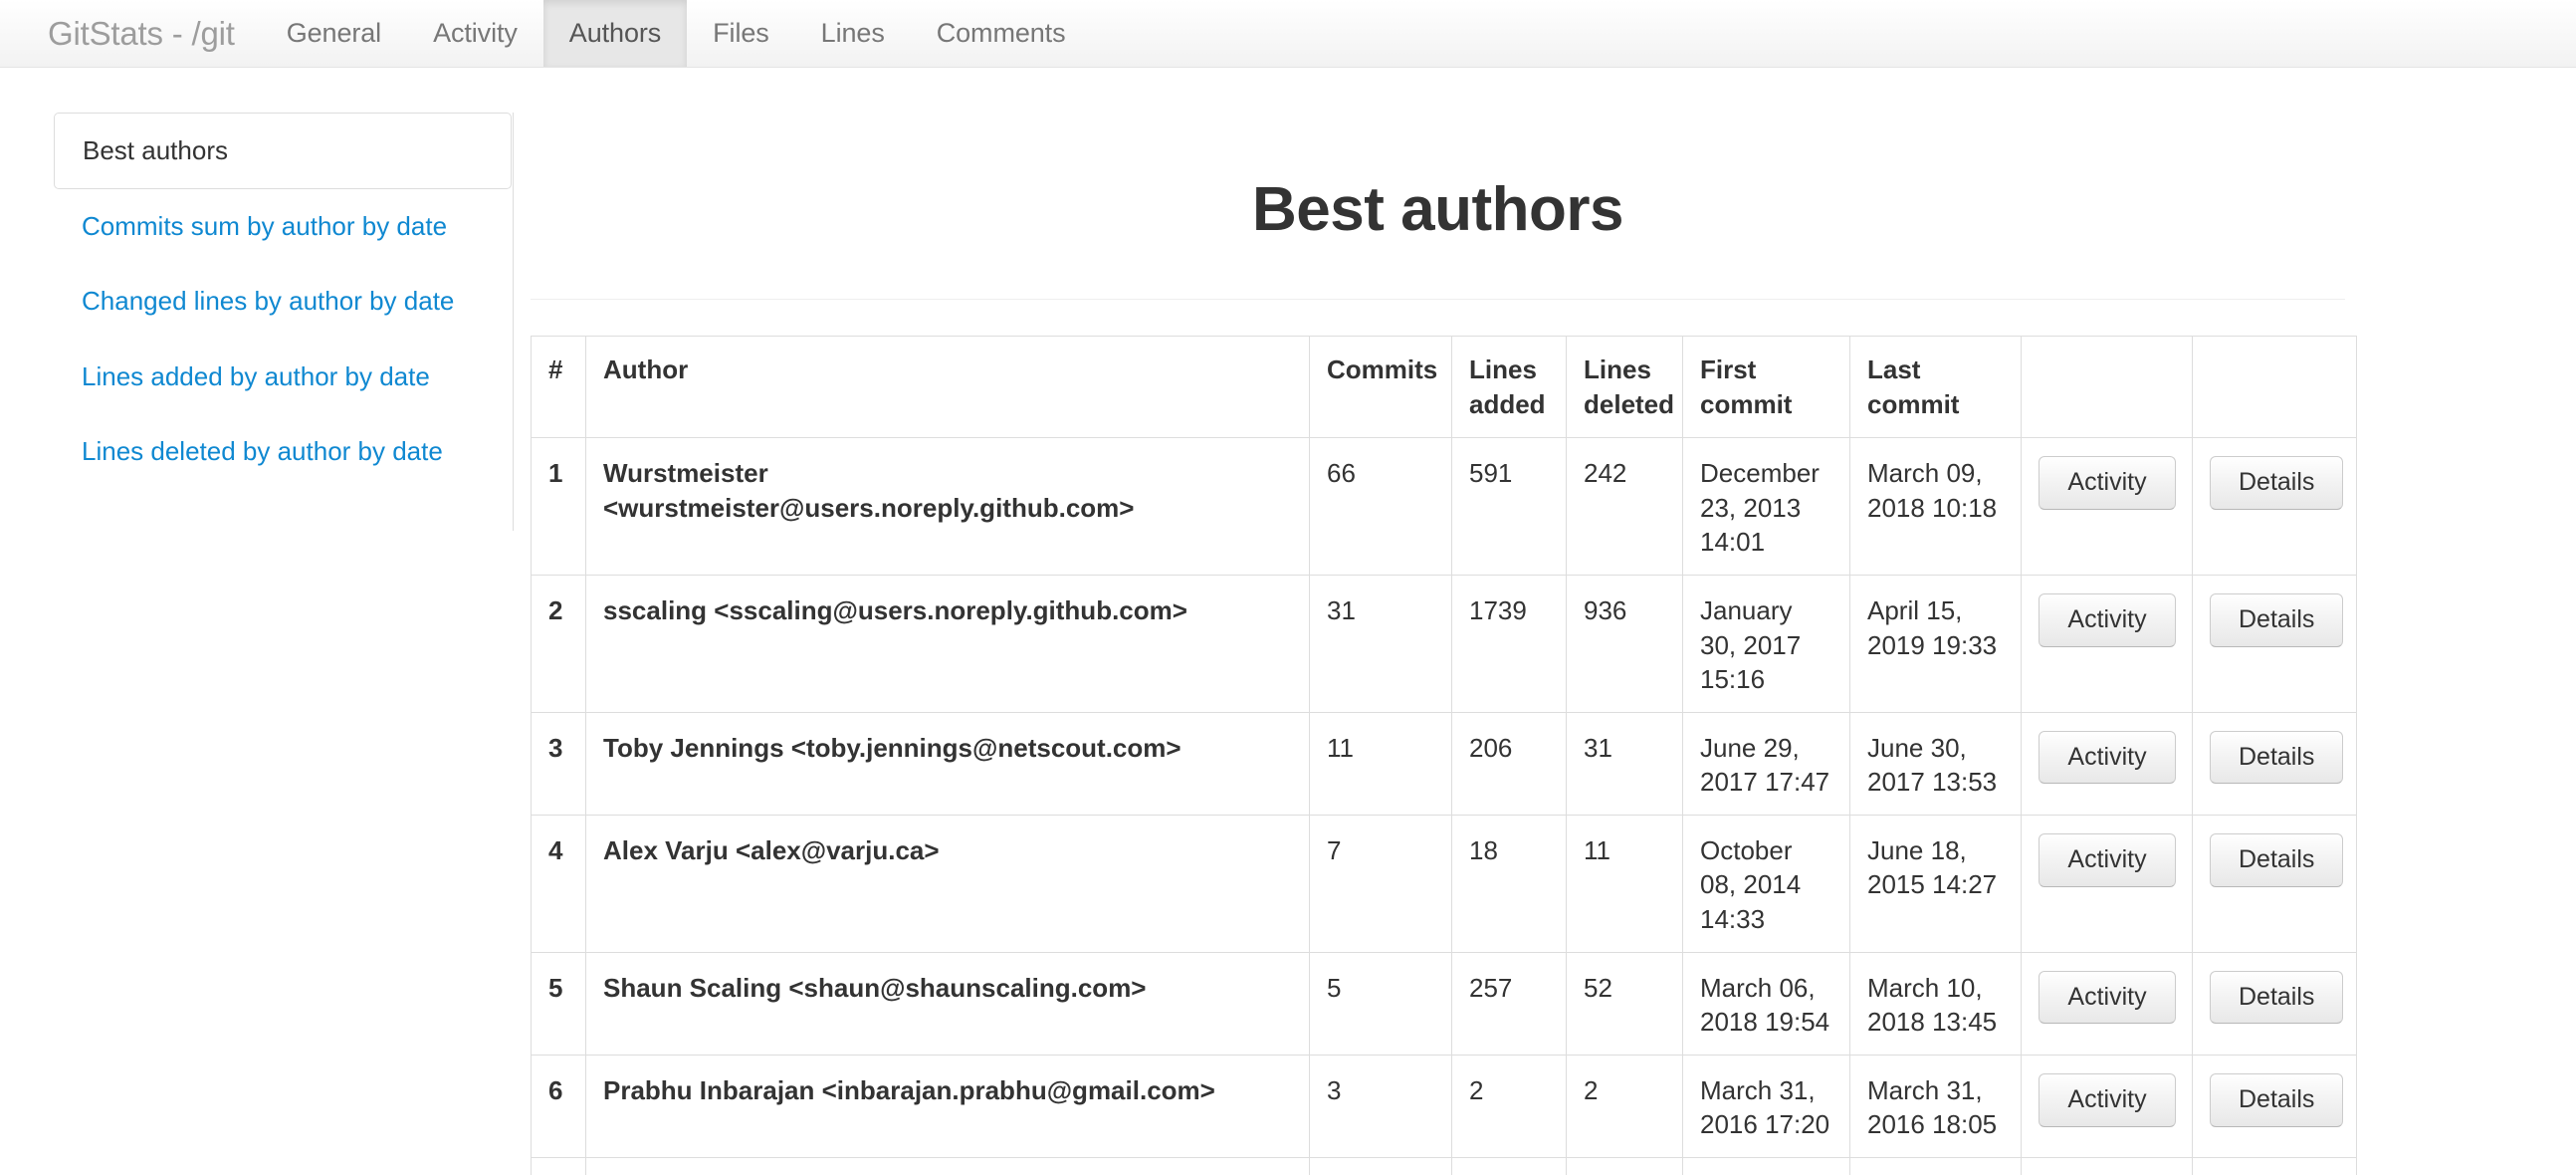  What do you see at coordinates (2274, 387) in the screenshot?
I see `col-header-details` at bounding box center [2274, 387].